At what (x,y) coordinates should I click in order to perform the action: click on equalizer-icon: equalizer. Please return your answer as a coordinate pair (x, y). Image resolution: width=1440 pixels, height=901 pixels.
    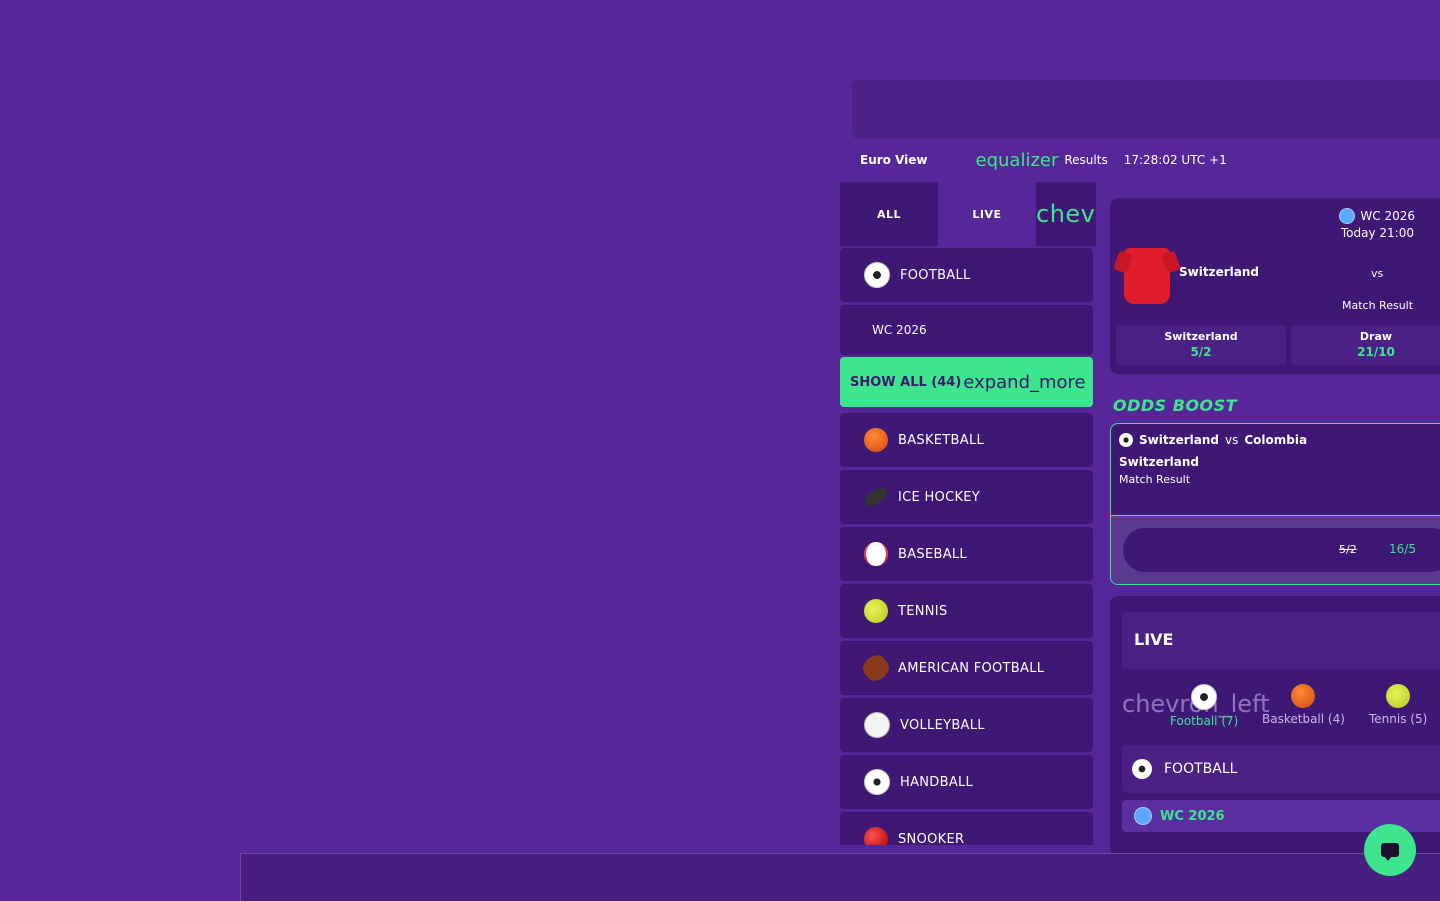
    Looking at the image, I should click on (1017, 160).